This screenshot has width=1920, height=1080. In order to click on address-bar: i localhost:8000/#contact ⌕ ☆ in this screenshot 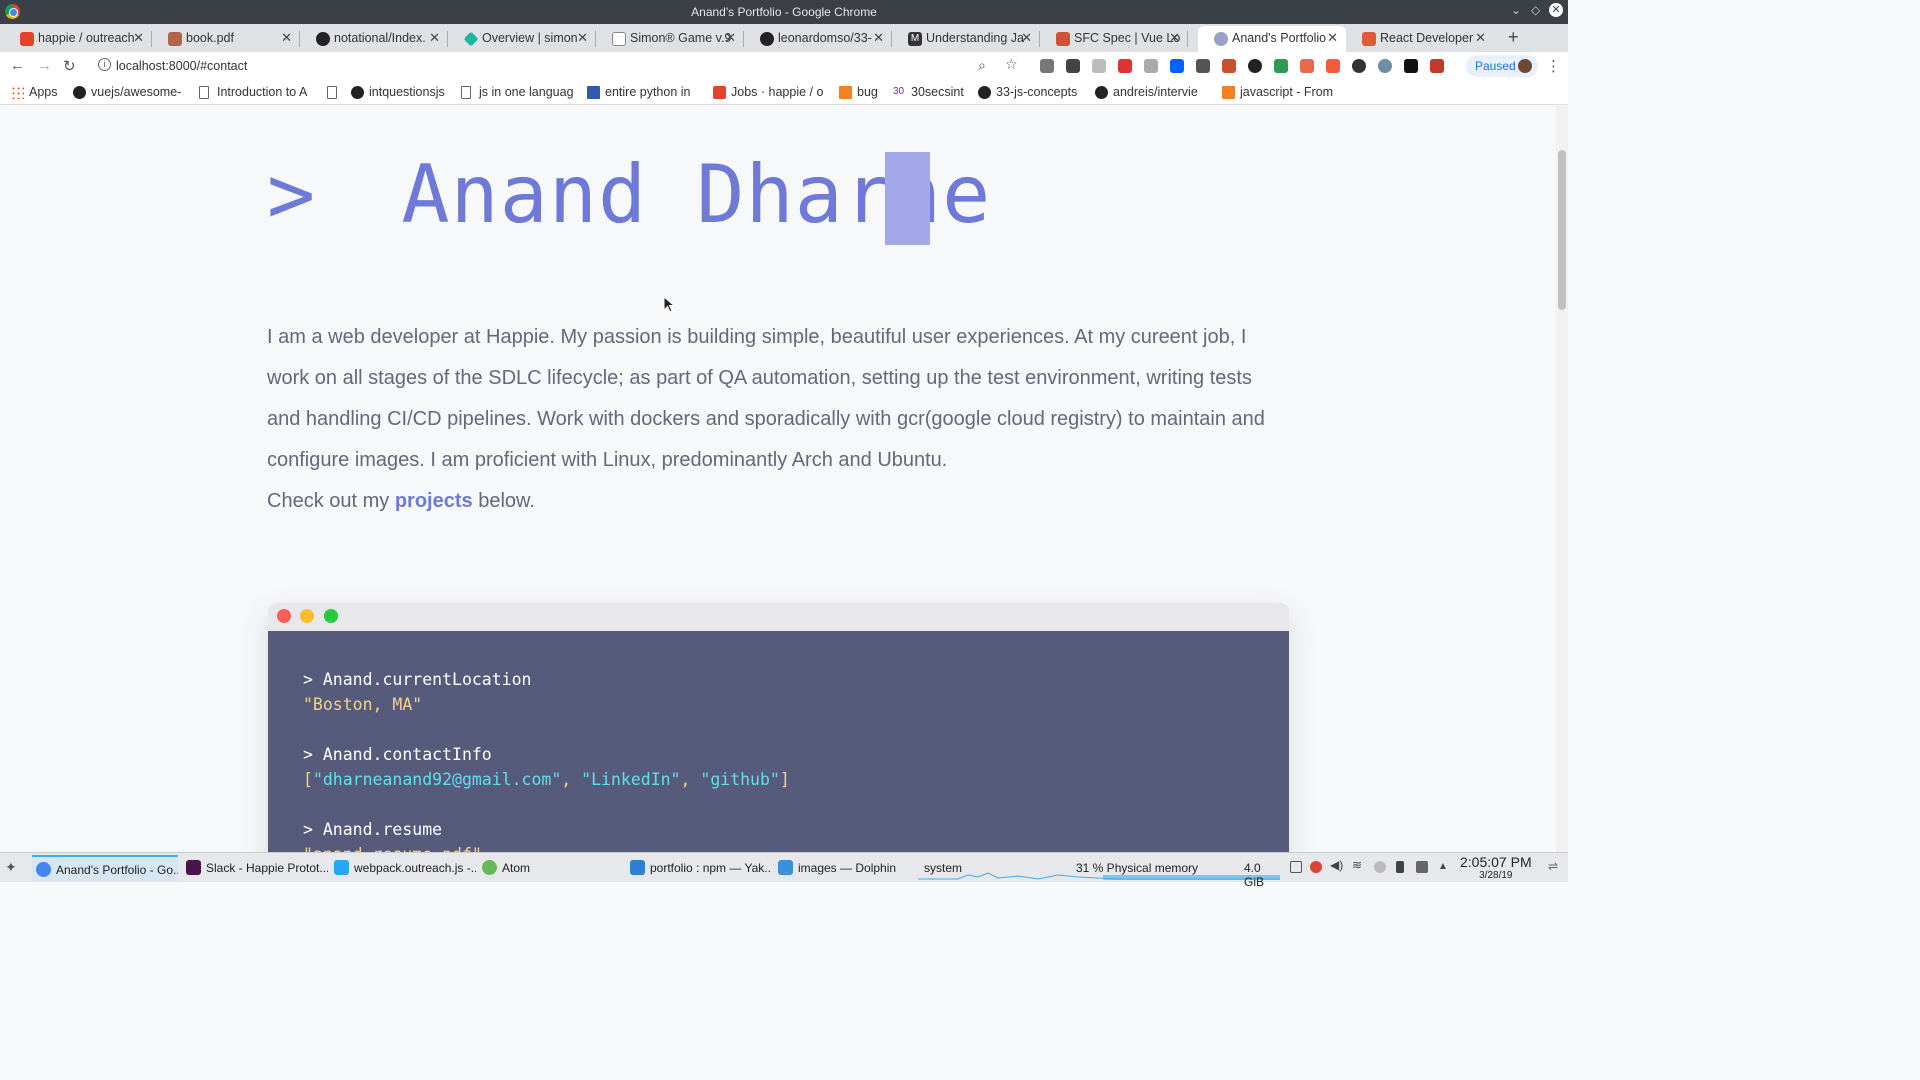, I will do `click(560, 66)`.